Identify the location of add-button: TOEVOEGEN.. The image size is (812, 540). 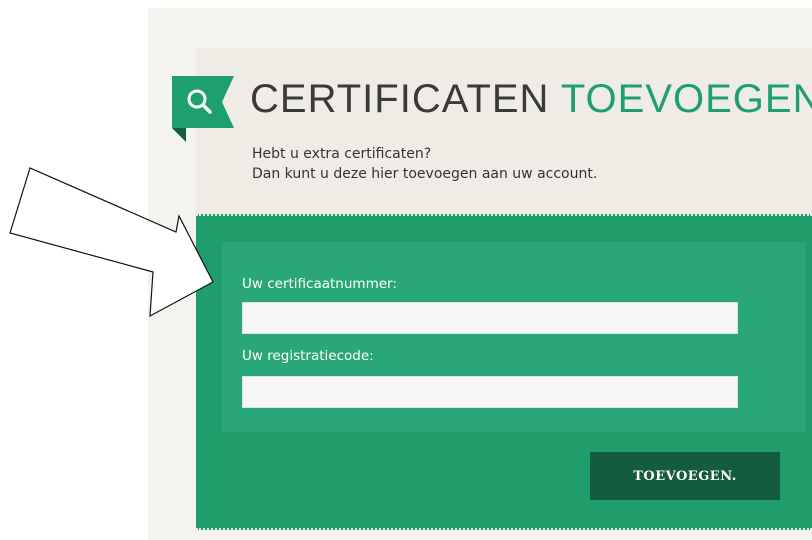
(685, 476).